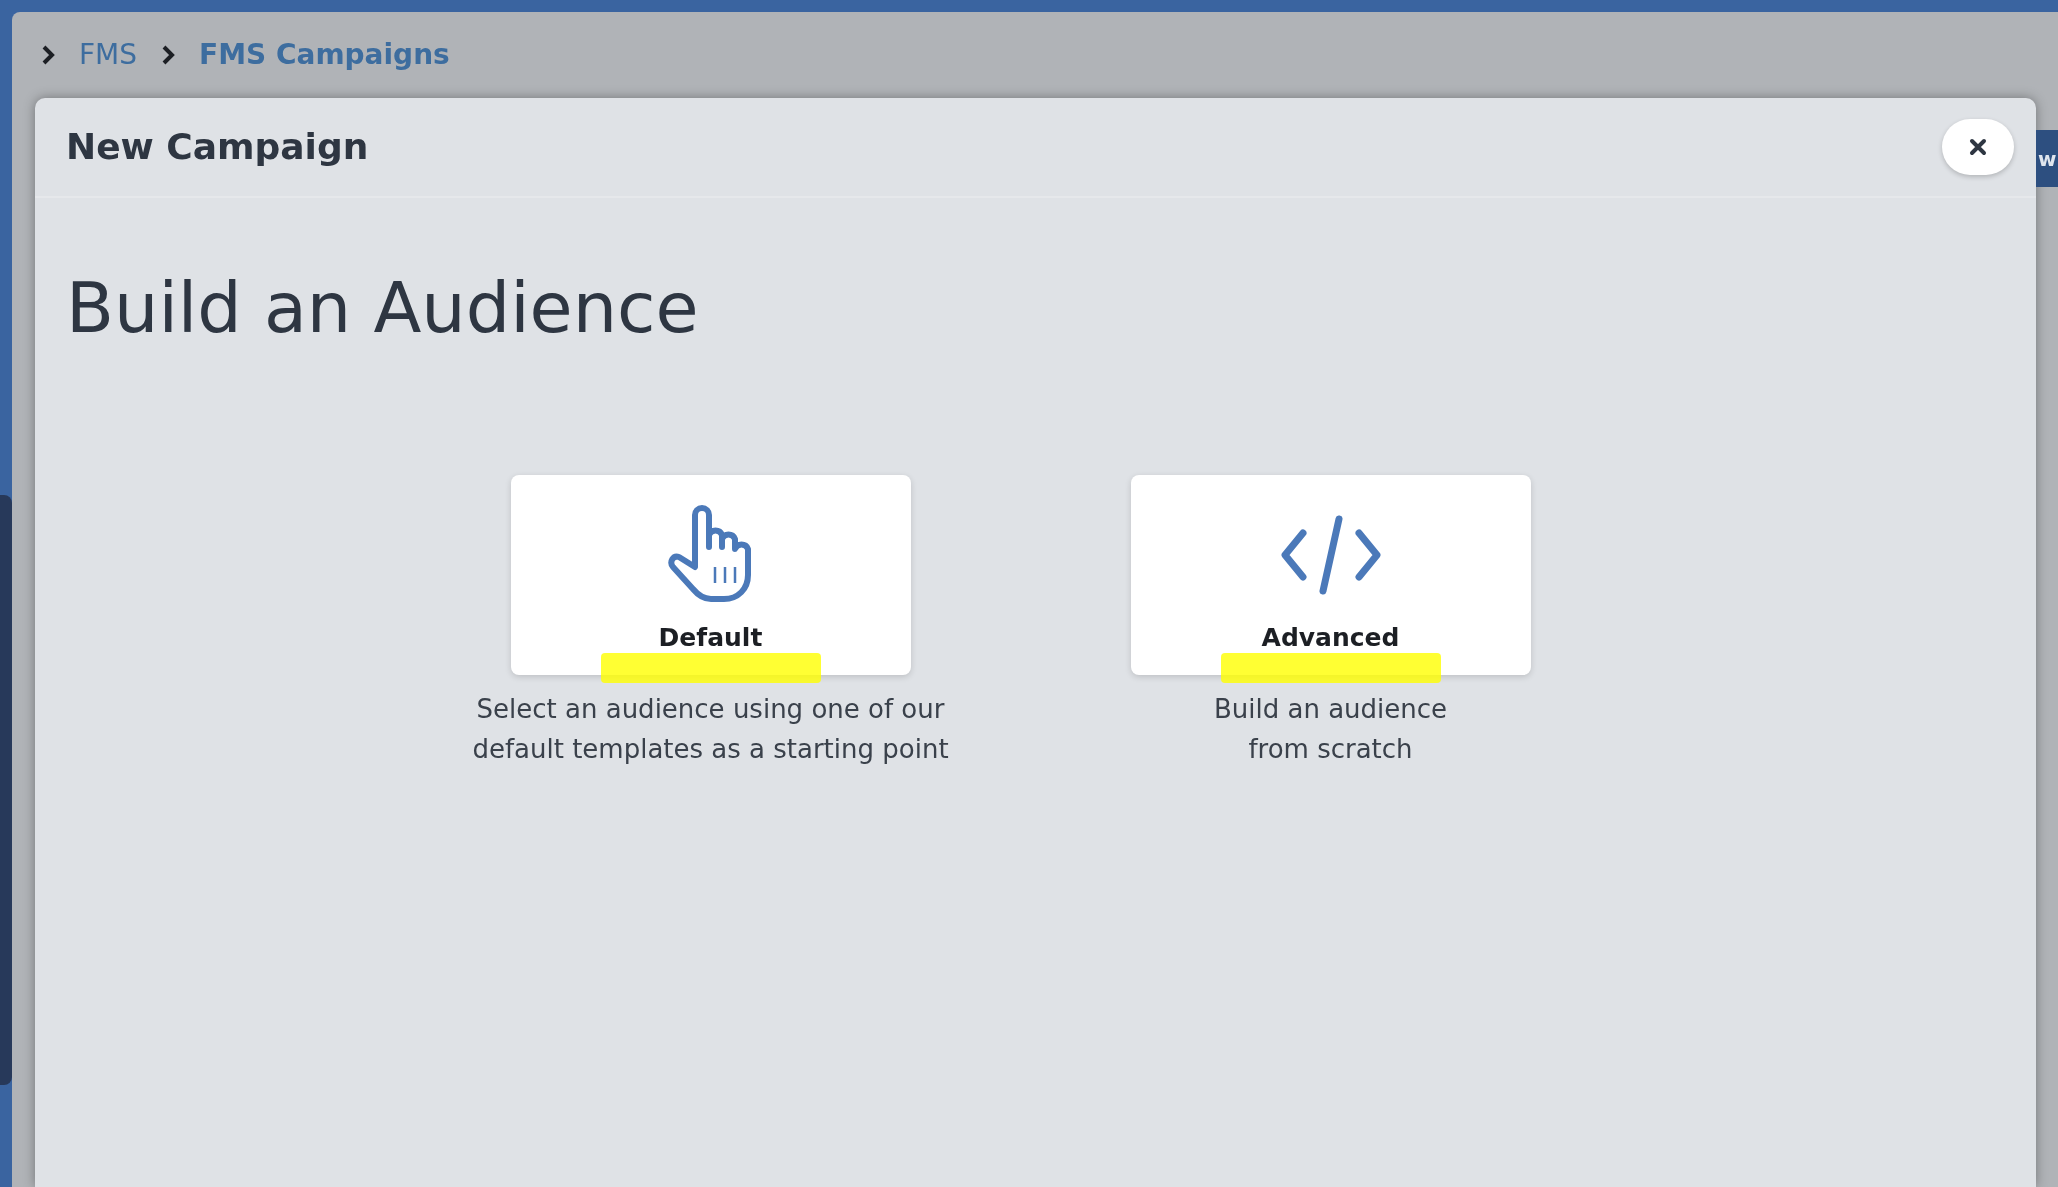 Image resolution: width=2058 pixels, height=1187 pixels. I want to click on close-icon, so click(1978, 147).